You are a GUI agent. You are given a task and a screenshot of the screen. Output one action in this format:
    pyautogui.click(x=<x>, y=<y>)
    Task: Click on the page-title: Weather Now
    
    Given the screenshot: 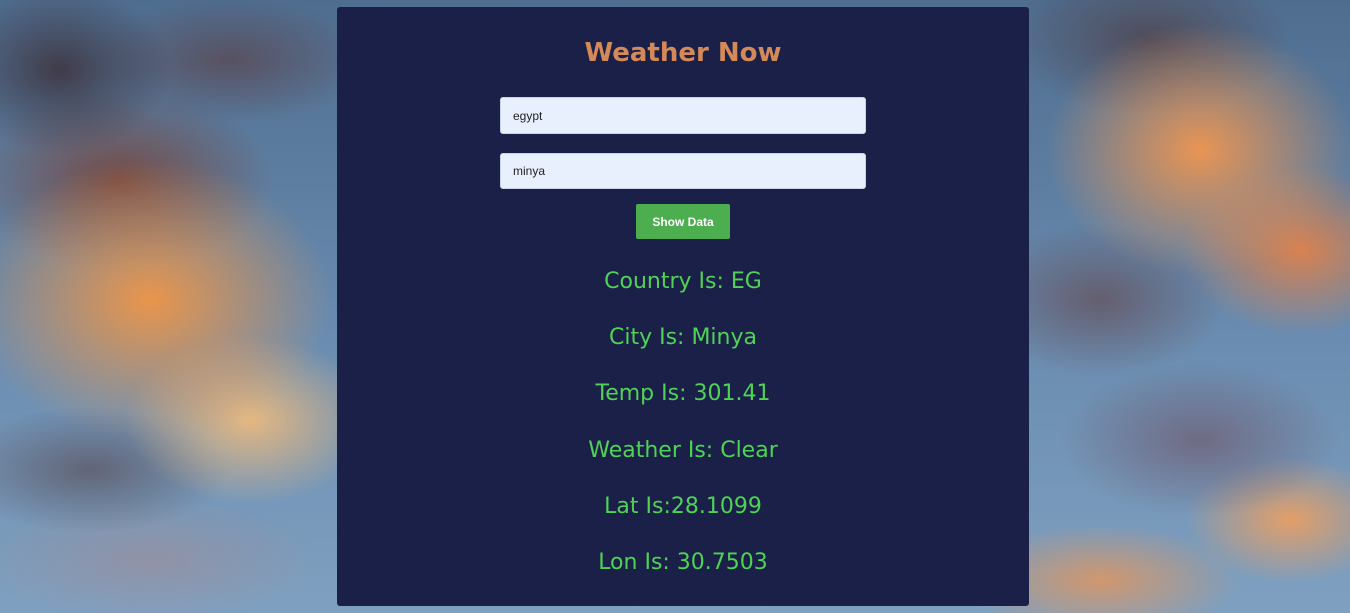 What is the action you would take?
    pyautogui.click(x=683, y=53)
    